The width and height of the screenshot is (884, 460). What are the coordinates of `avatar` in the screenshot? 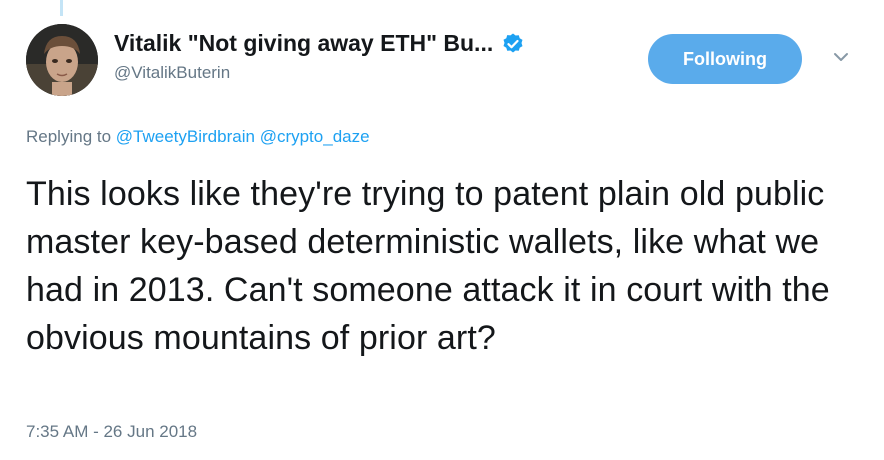 It's located at (62, 60).